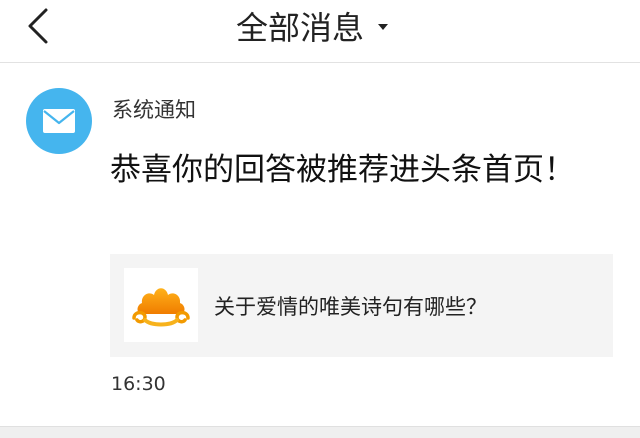 This screenshot has height=438, width=640. What do you see at coordinates (350, 306) in the screenshot?
I see `card-question: 关于爱情的唯美诗句有哪些？` at bounding box center [350, 306].